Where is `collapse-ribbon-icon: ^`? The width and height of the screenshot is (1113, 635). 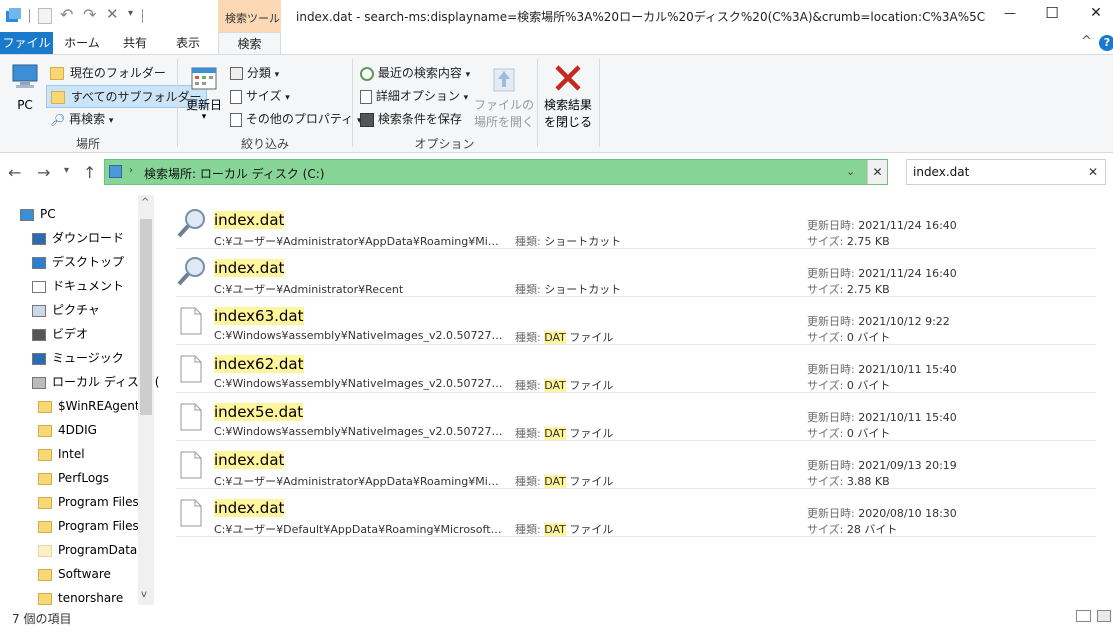
collapse-ribbon-icon: ^ is located at coordinates (1086, 41).